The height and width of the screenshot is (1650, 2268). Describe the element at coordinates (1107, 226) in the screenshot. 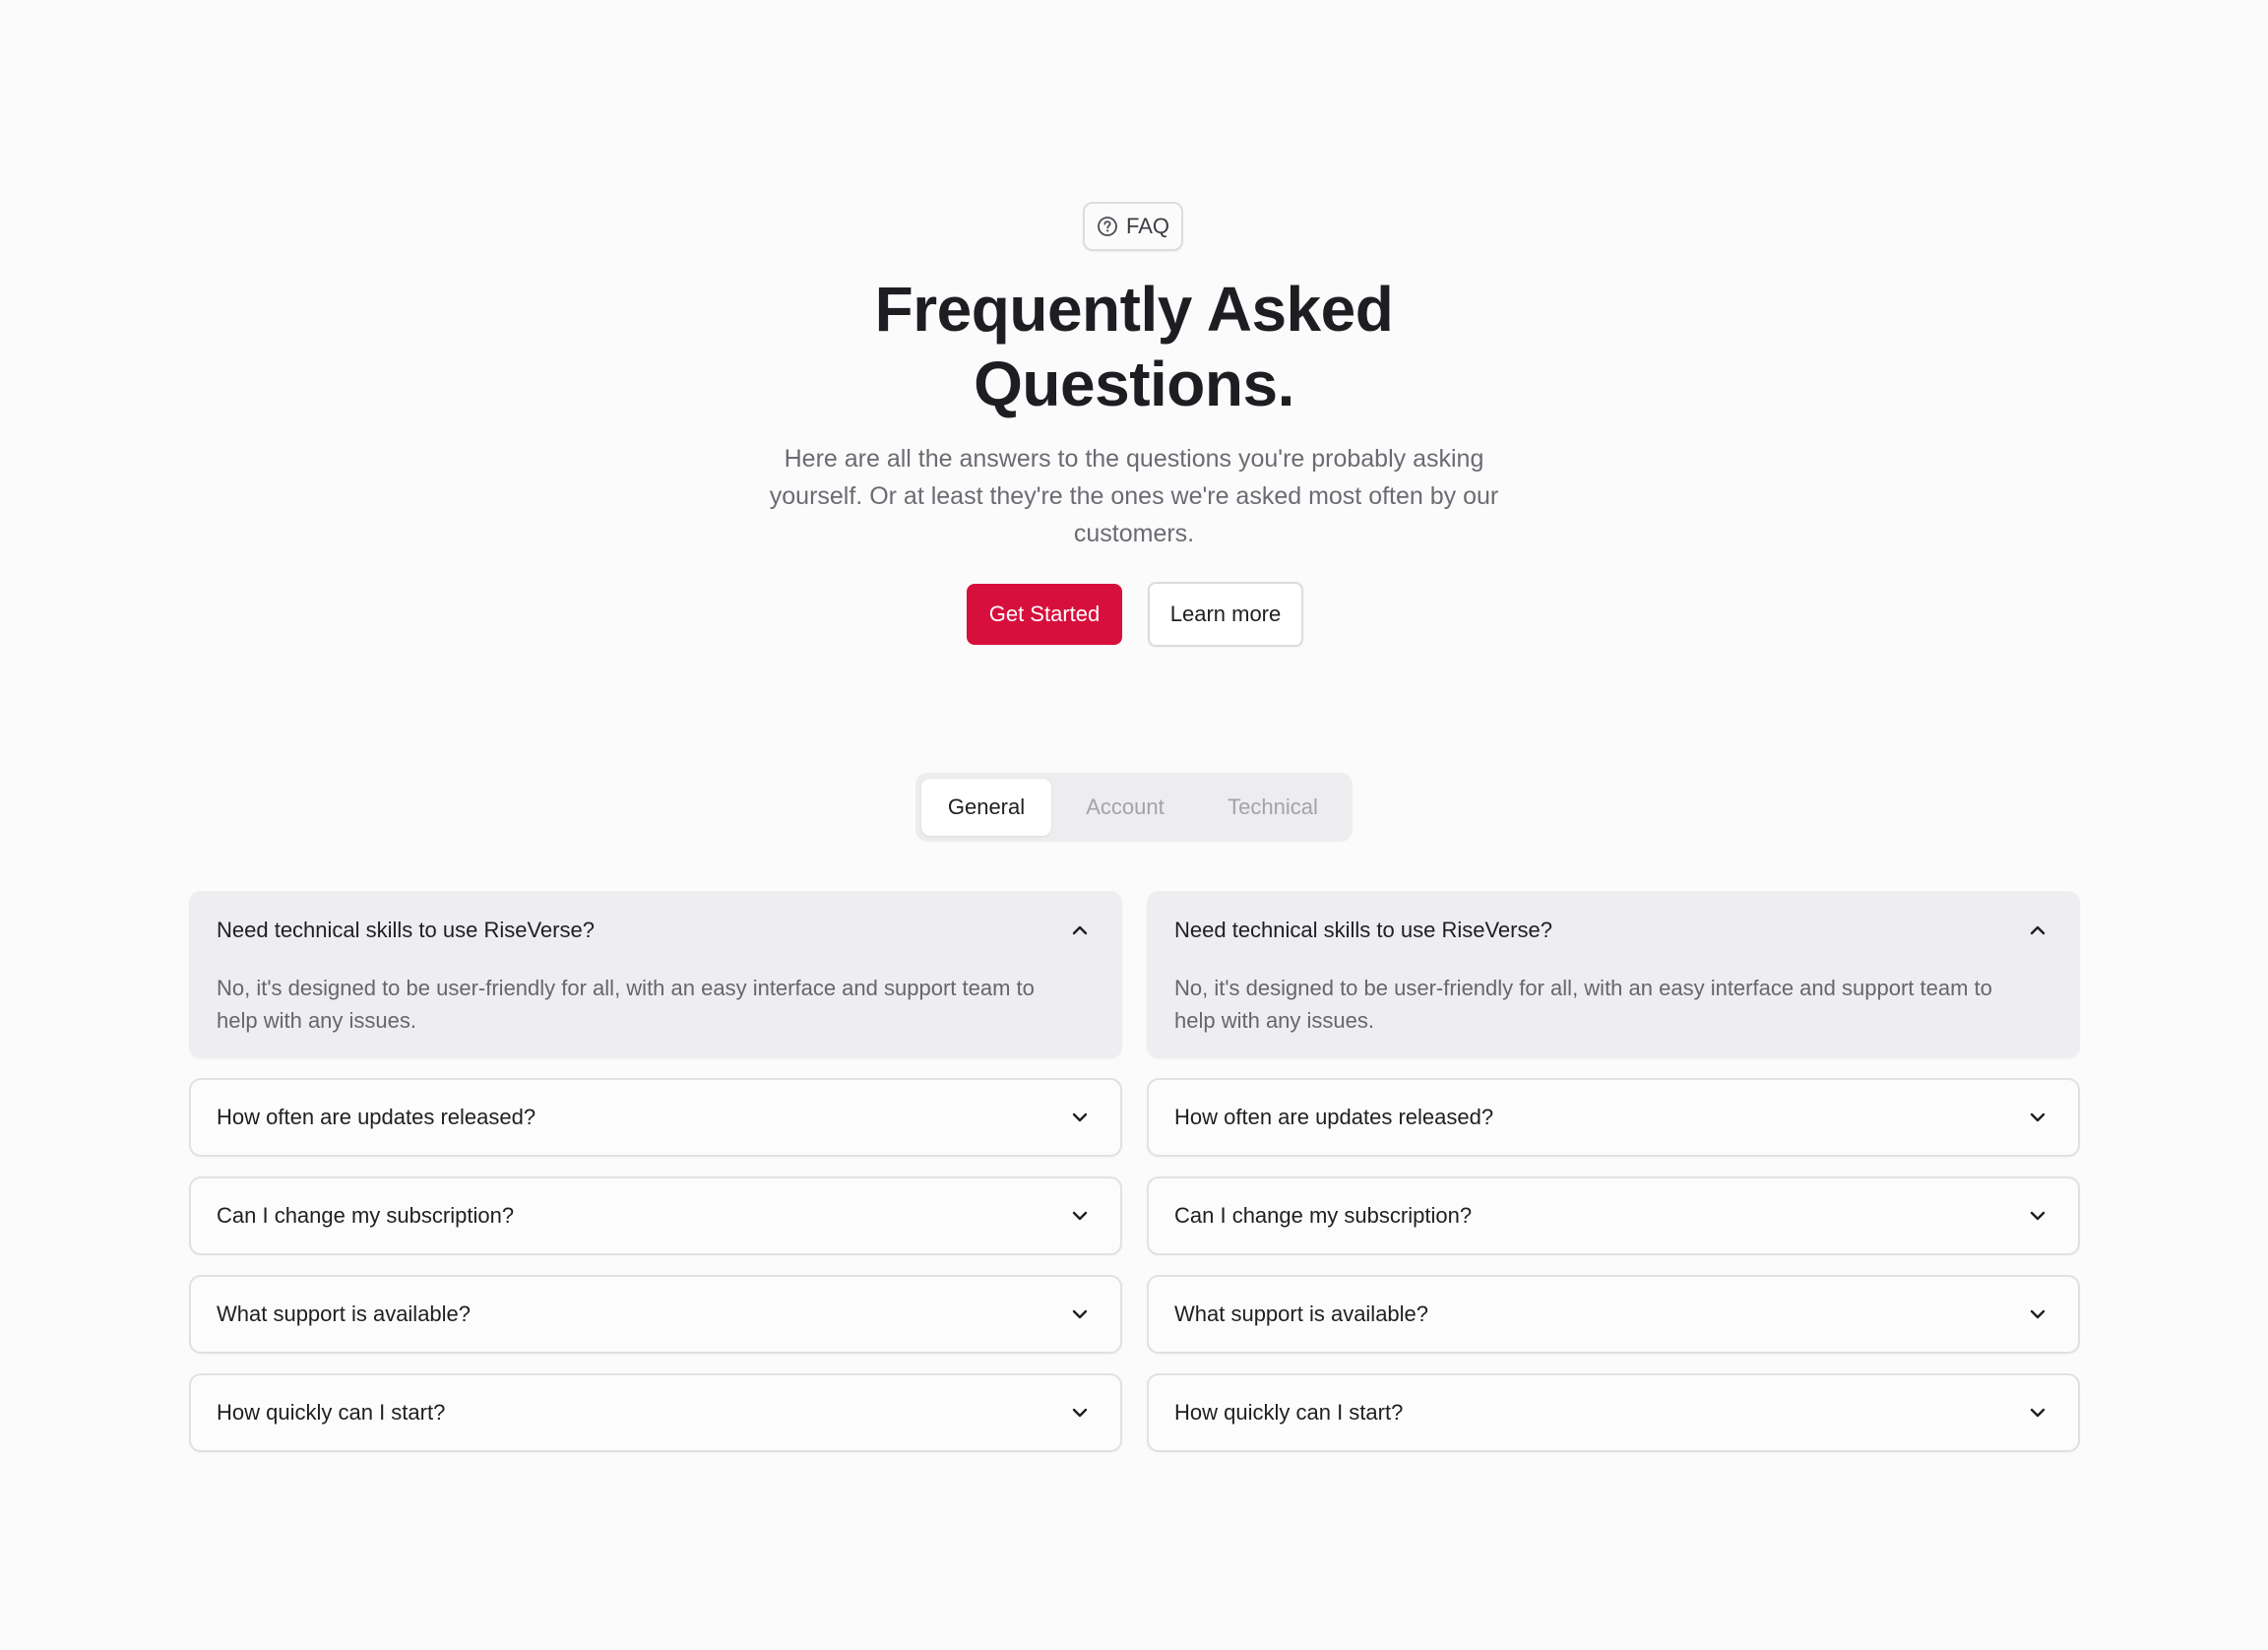

I see `question-circle-icon` at that location.